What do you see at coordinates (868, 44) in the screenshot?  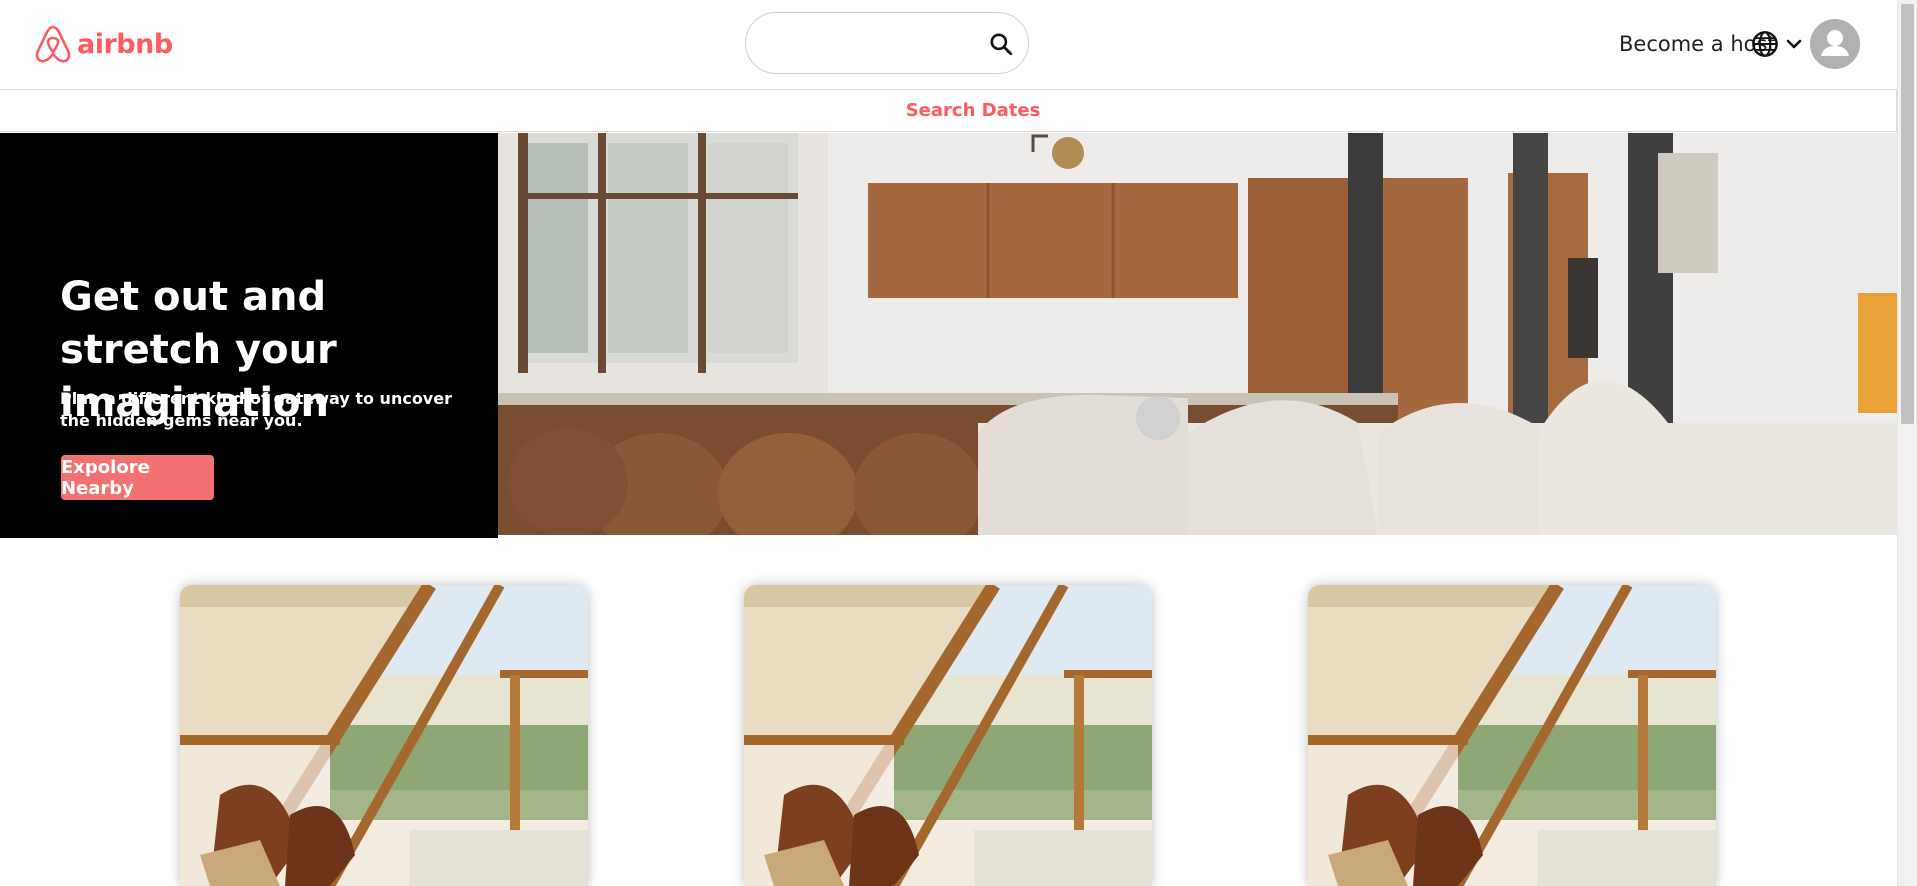 I see `search-input` at bounding box center [868, 44].